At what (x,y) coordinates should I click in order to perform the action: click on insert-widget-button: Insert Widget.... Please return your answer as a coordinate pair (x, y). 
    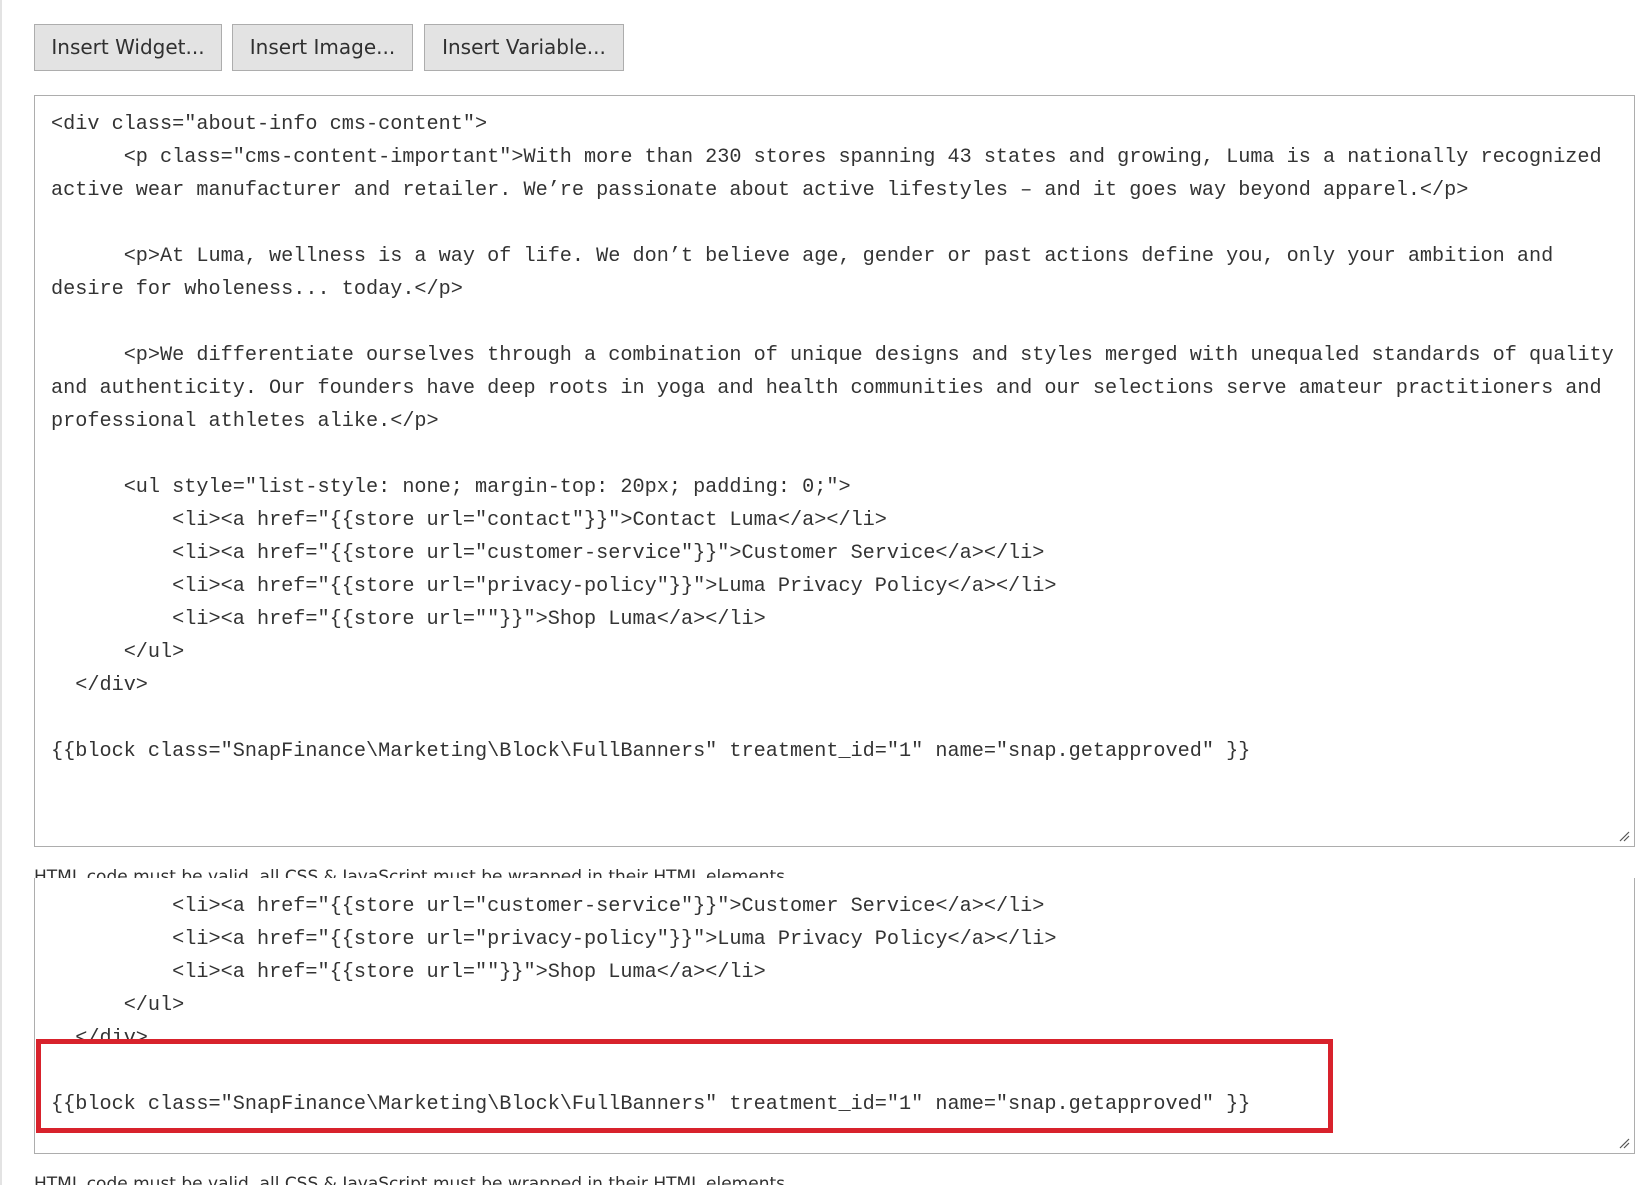
    Looking at the image, I should click on (128, 47).